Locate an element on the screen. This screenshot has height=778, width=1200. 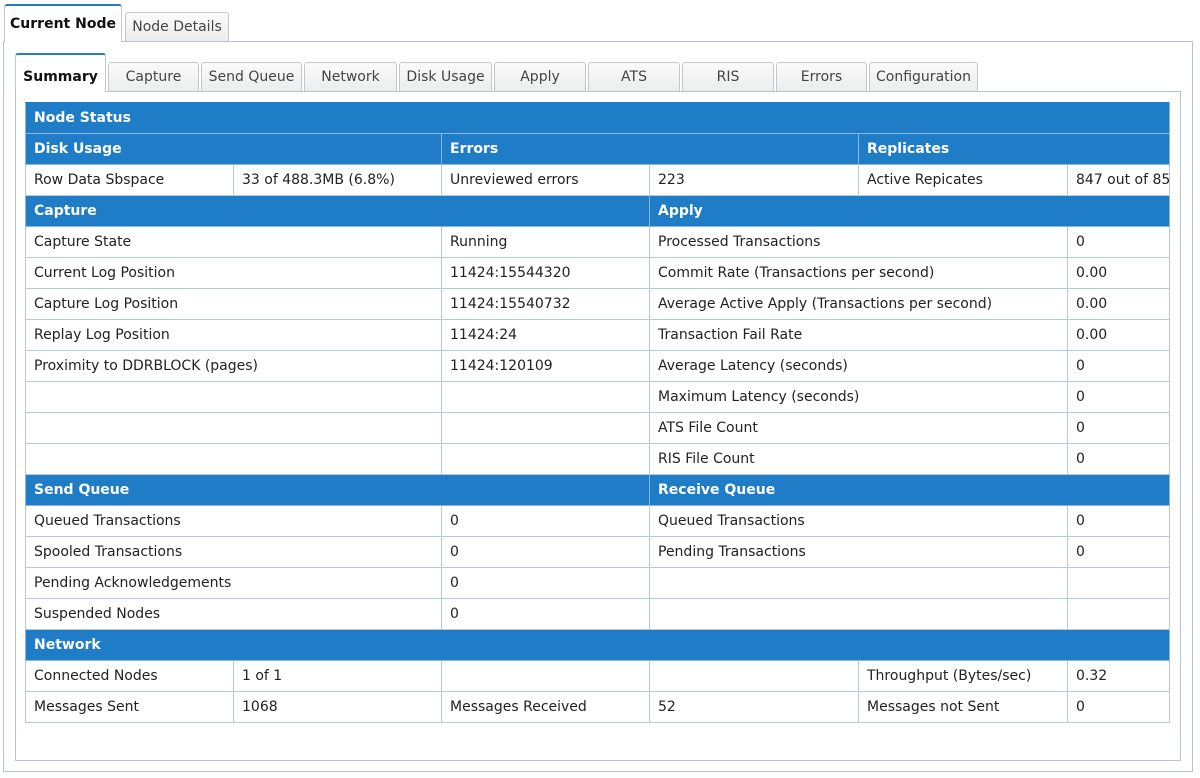
messages-received-value: 52 is located at coordinates (754, 707).